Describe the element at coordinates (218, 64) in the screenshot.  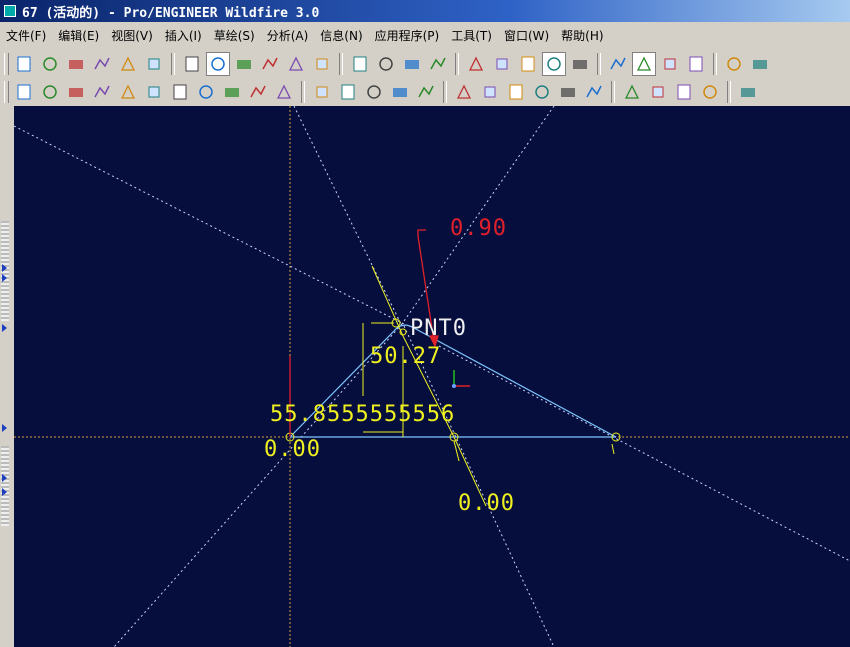
I see `select-sketch-icon` at that location.